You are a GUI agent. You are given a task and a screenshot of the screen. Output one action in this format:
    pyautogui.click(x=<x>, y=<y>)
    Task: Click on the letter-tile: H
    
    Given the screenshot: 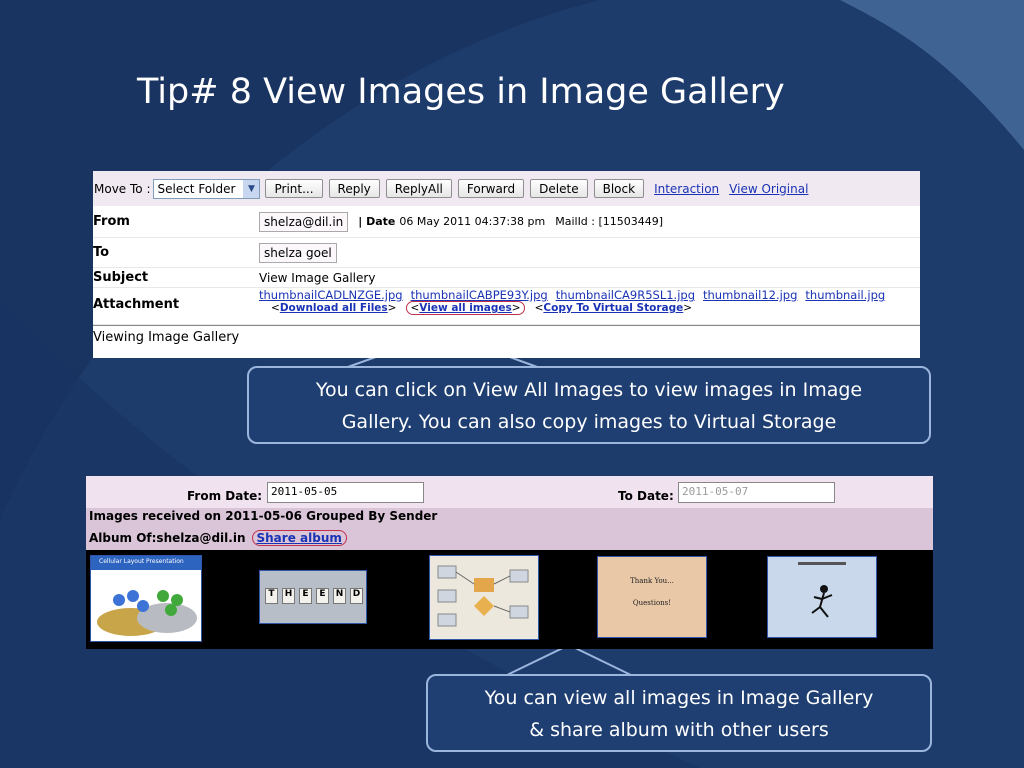 What is the action you would take?
    pyautogui.click(x=288, y=596)
    